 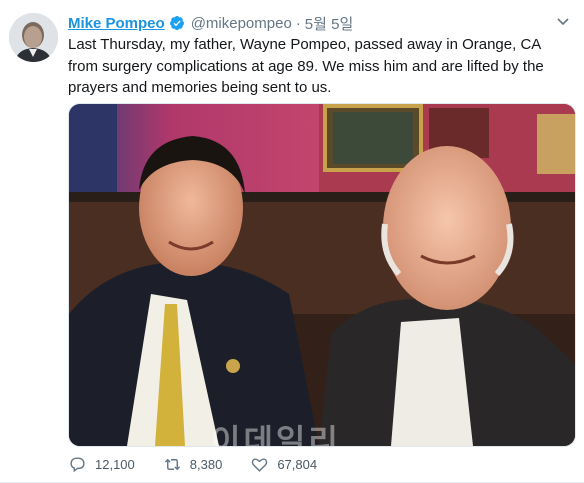 I want to click on reply-count: 12,100, so click(x=115, y=464).